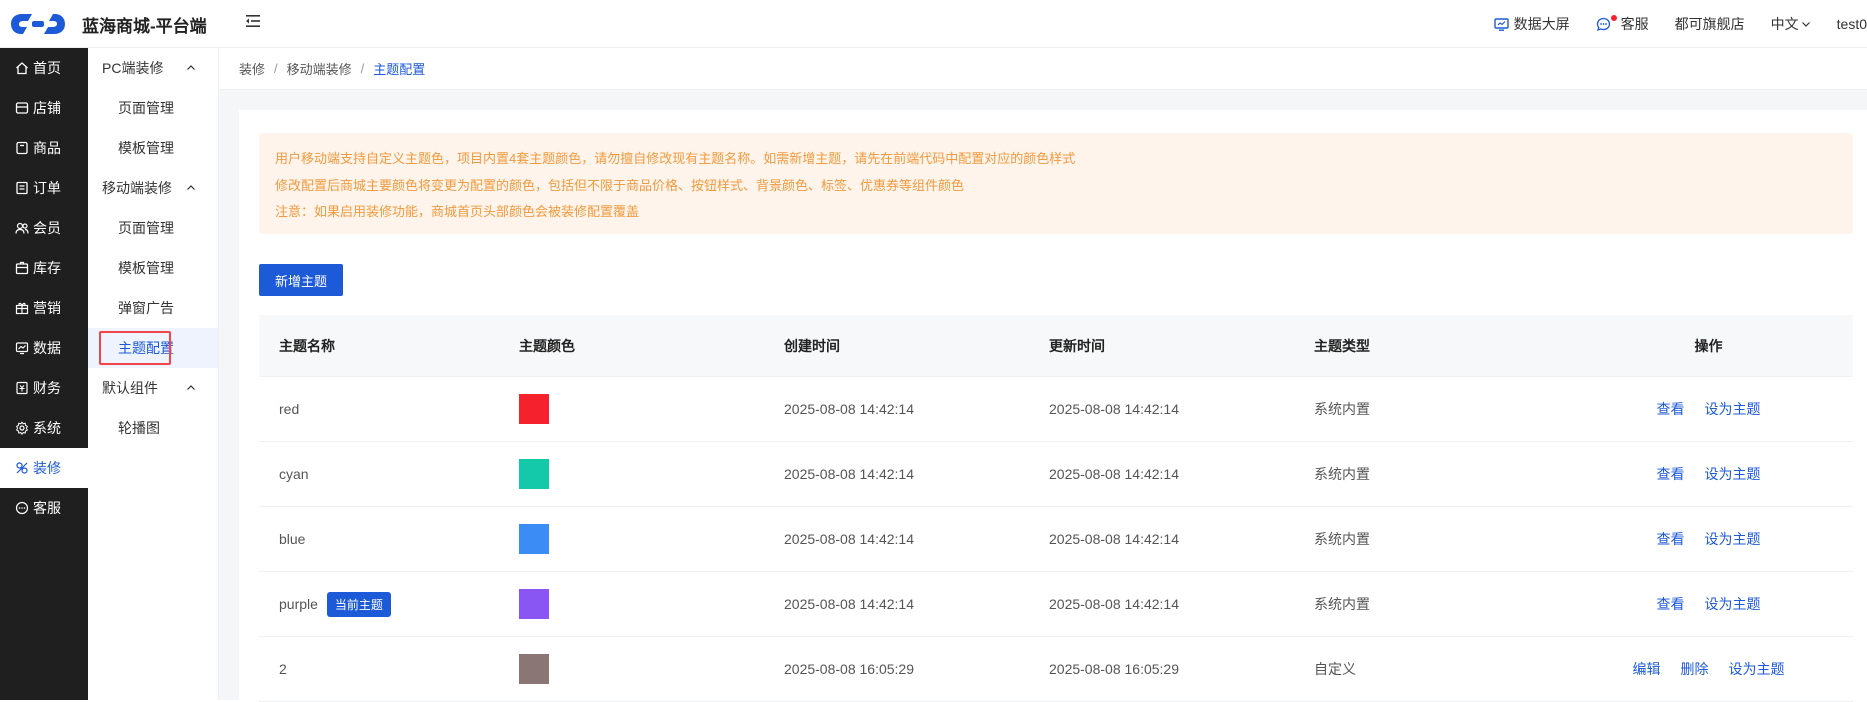 The height and width of the screenshot is (702, 1867). I want to click on header-actions: 数据大屏 客服 都可旗舰店 中文 test0, so click(1680, 24).